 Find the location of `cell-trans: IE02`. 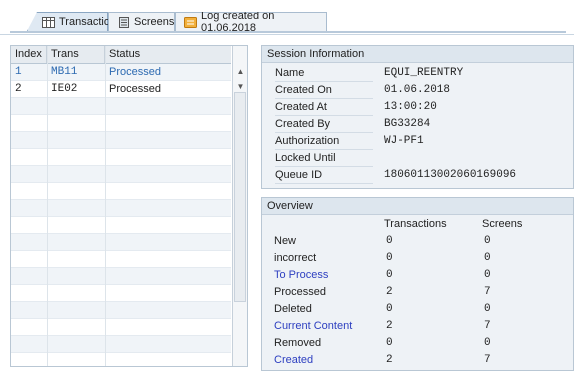

cell-trans: IE02 is located at coordinates (76, 89).